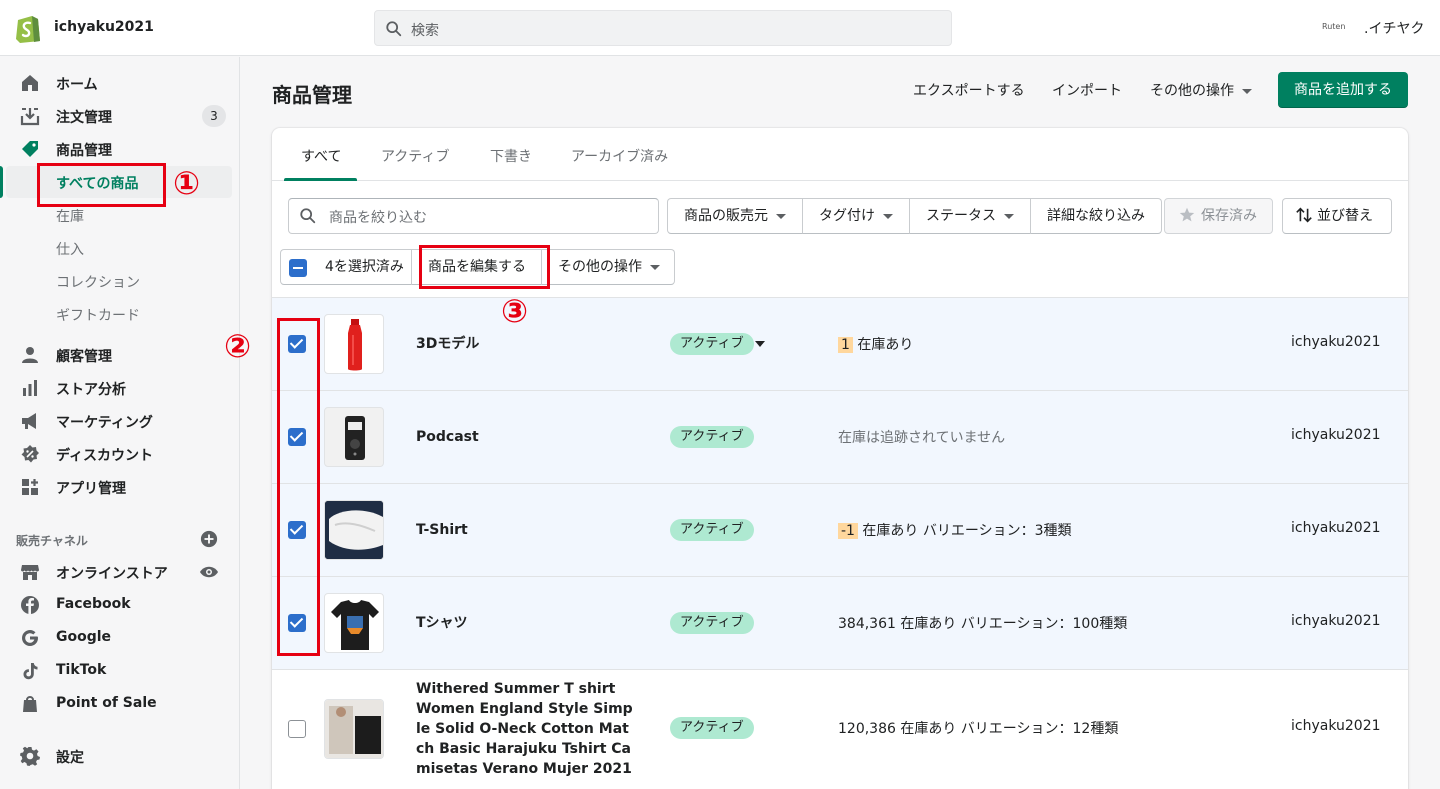 The height and width of the screenshot is (789, 1440). What do you see at coordinates (52, 541) in the screenshot?
I see `sales-channels-heading: 販売チャネル` at bounding box center [52, 541].